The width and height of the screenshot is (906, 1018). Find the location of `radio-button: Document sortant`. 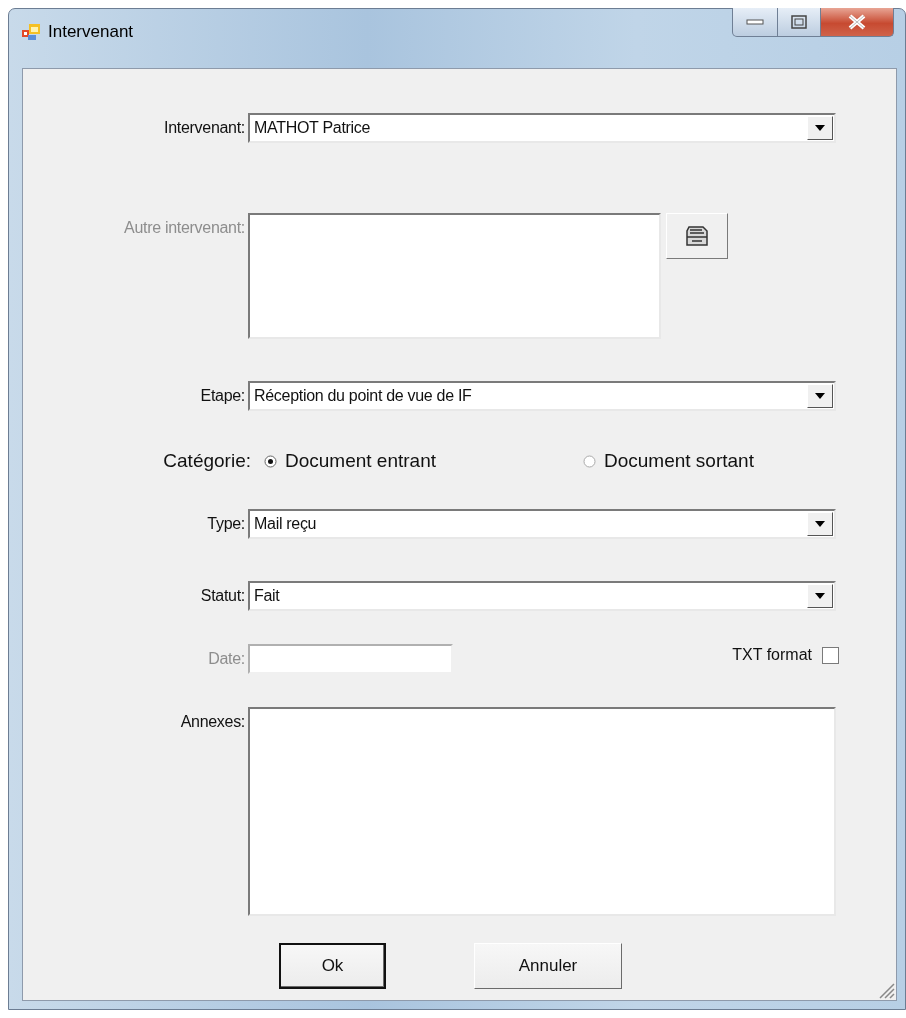

radio-button: Document sortant is located at coordinates (668, 459).